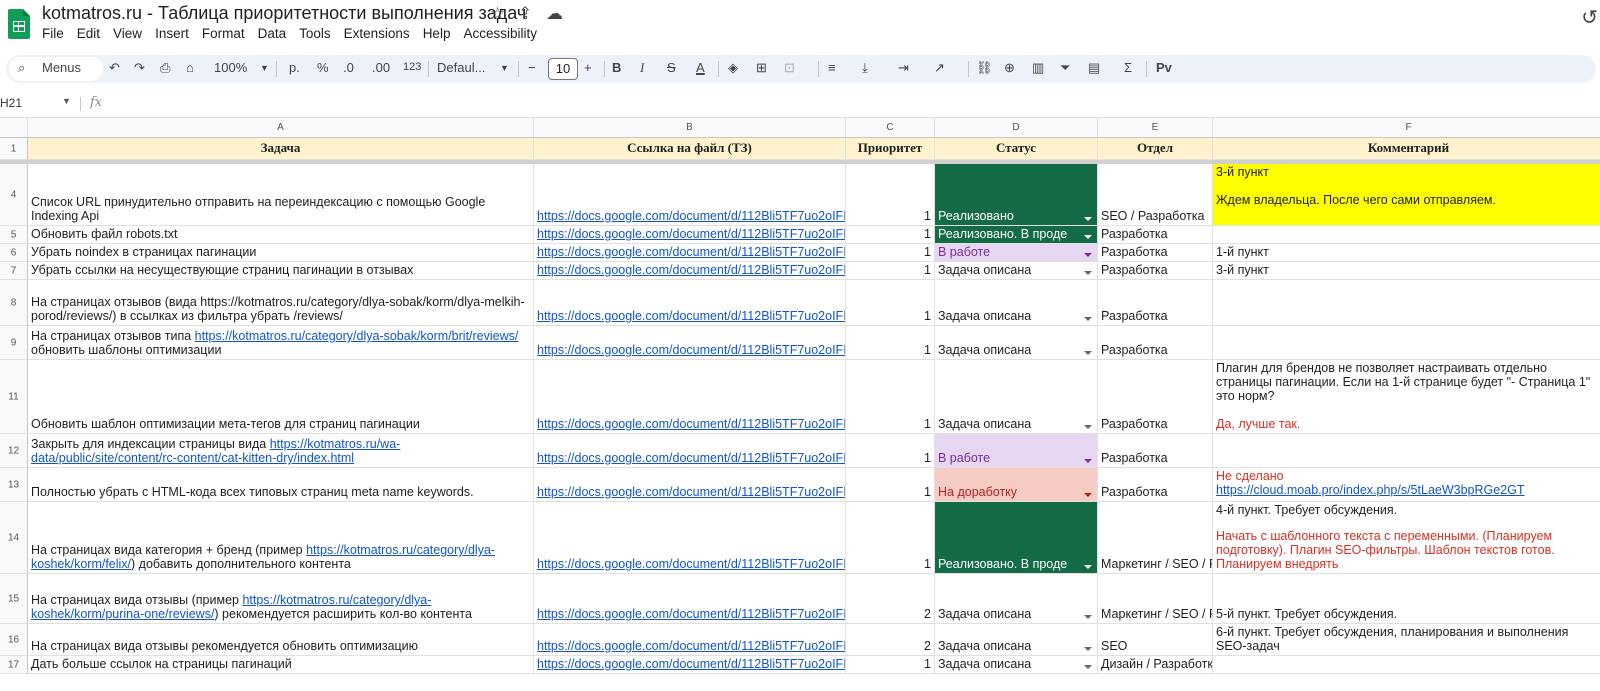 The height and width of the screenshot is (691, 1600). What do you see at coordinates (1155, 538) in the screenshot?
I see `department-cell: Маркетинг / SEO / Разработка` at bounding box center [1155, 538].